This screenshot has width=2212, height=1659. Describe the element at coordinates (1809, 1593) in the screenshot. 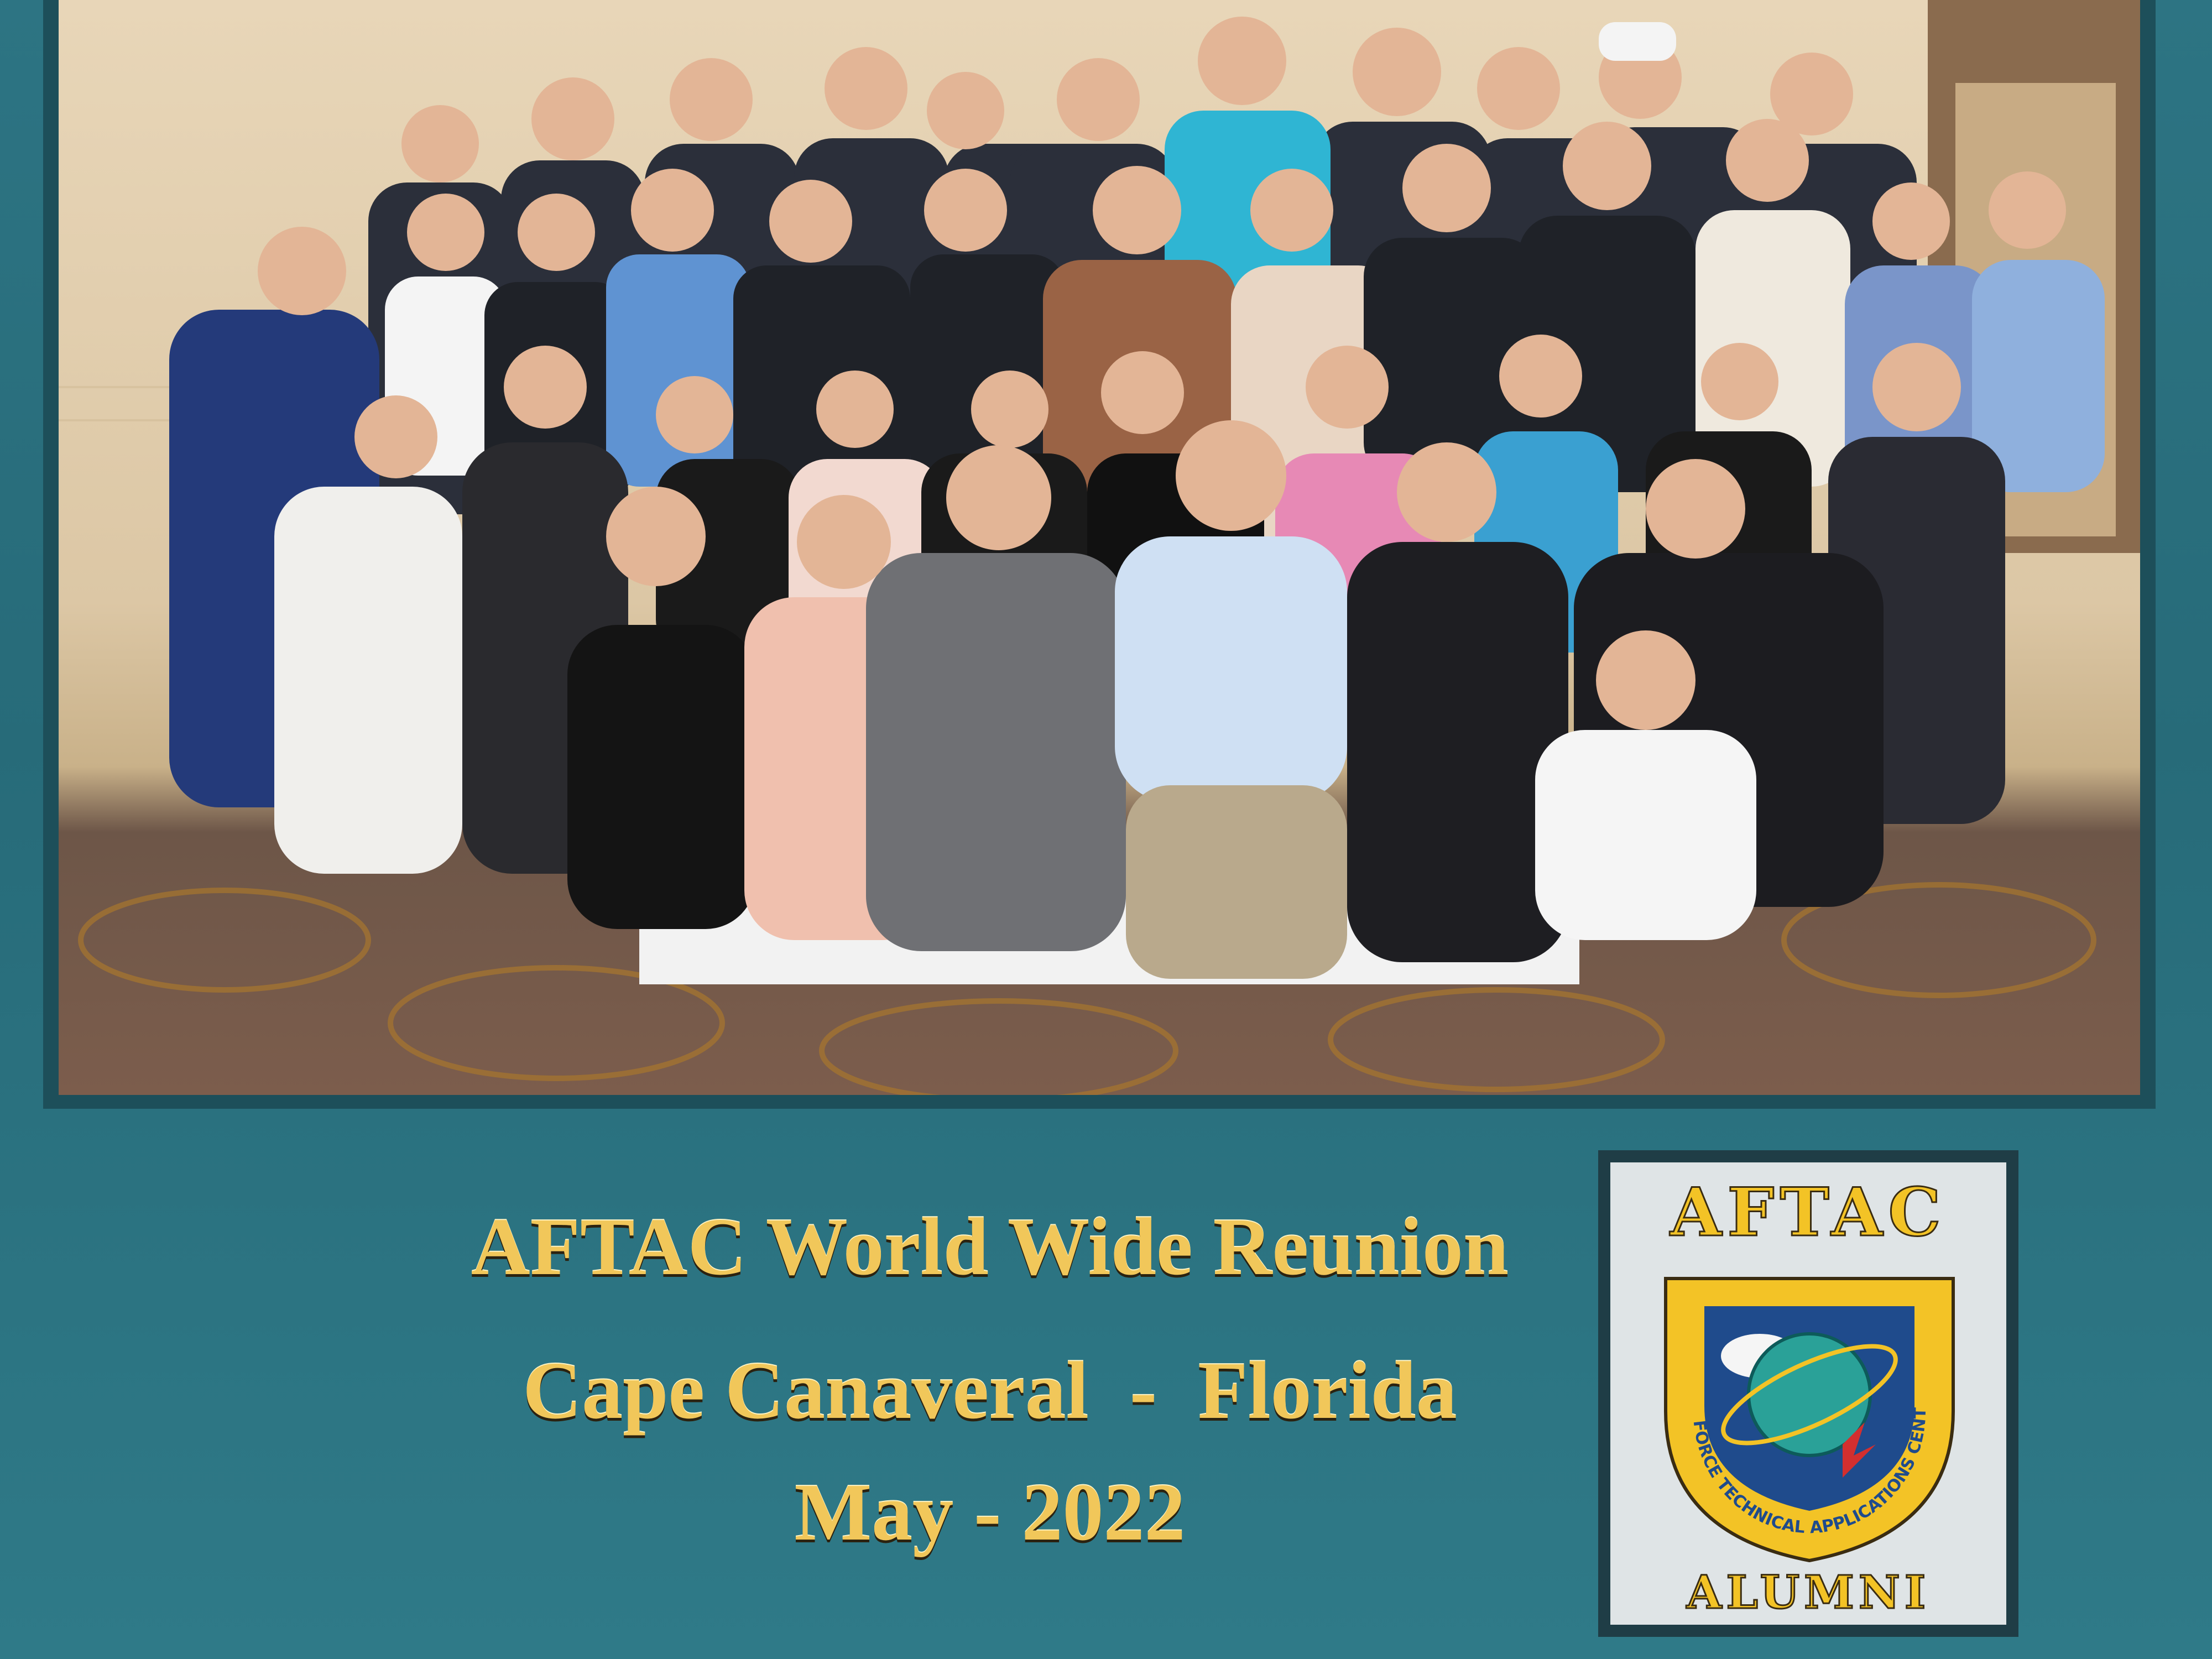

I see `patch-bottom-text: ALUMNI` at that location.